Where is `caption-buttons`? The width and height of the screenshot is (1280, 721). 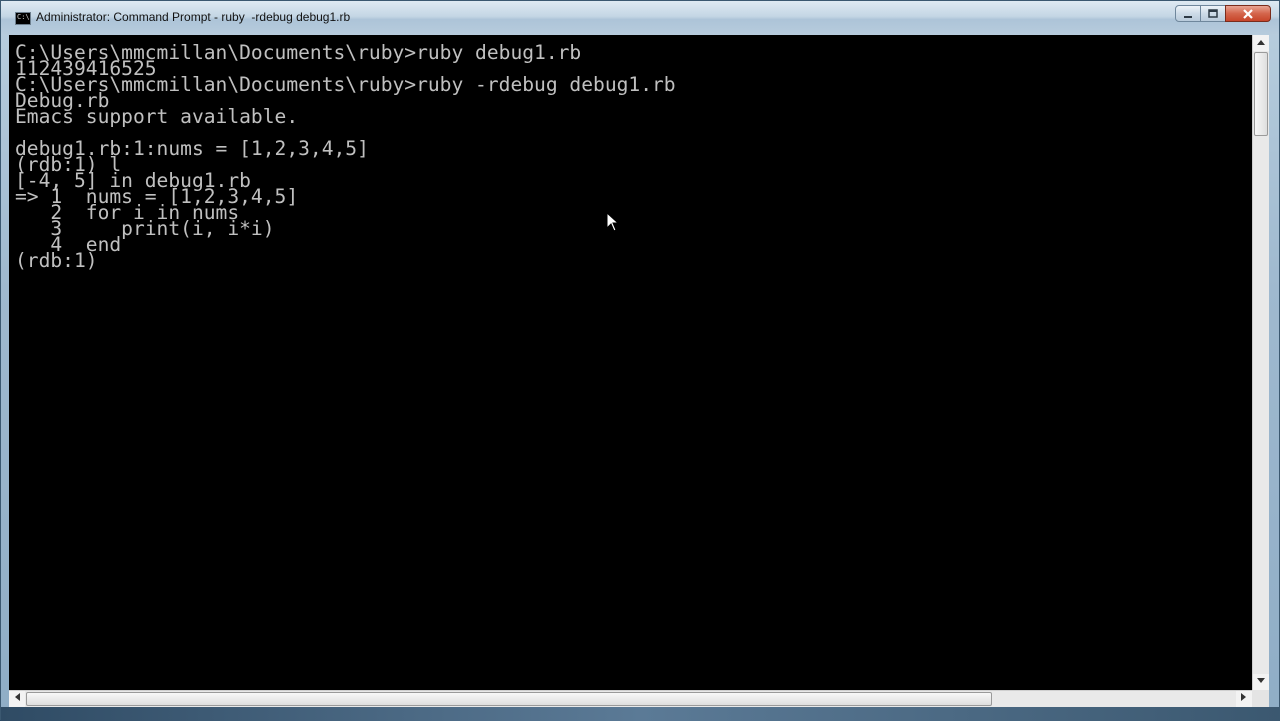 caption-buttons is located at coordinates (1223, 13).